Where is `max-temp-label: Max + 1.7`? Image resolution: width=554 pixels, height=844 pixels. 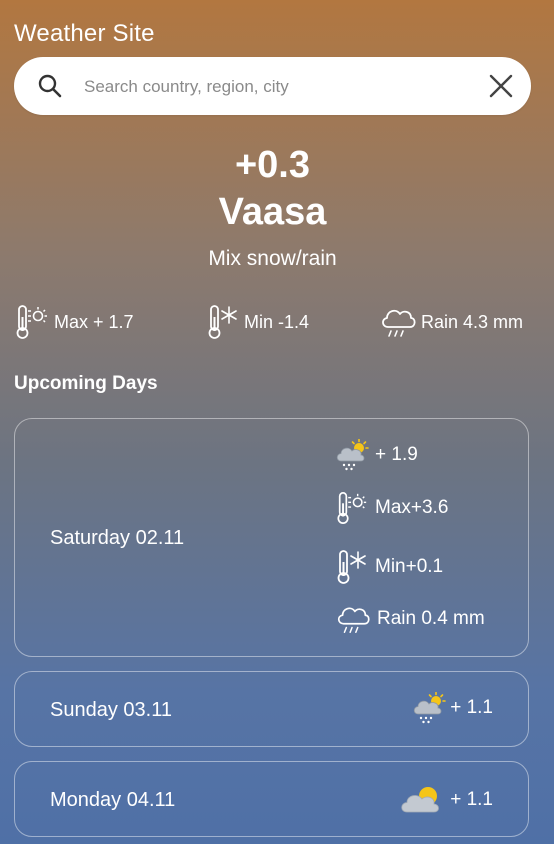 max-temp-label: Max + 1.7 is located at coordinates (94, 321).